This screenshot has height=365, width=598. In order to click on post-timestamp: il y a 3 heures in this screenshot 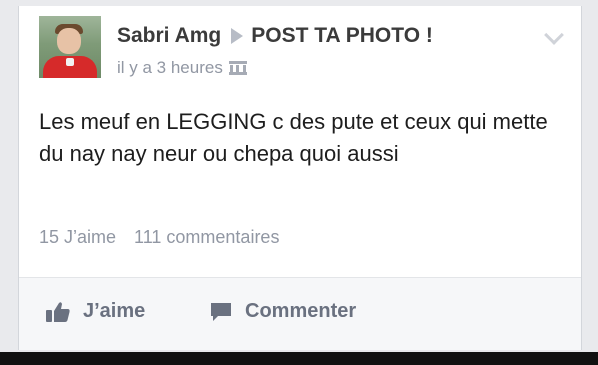, I will do `click(170, 68)`.